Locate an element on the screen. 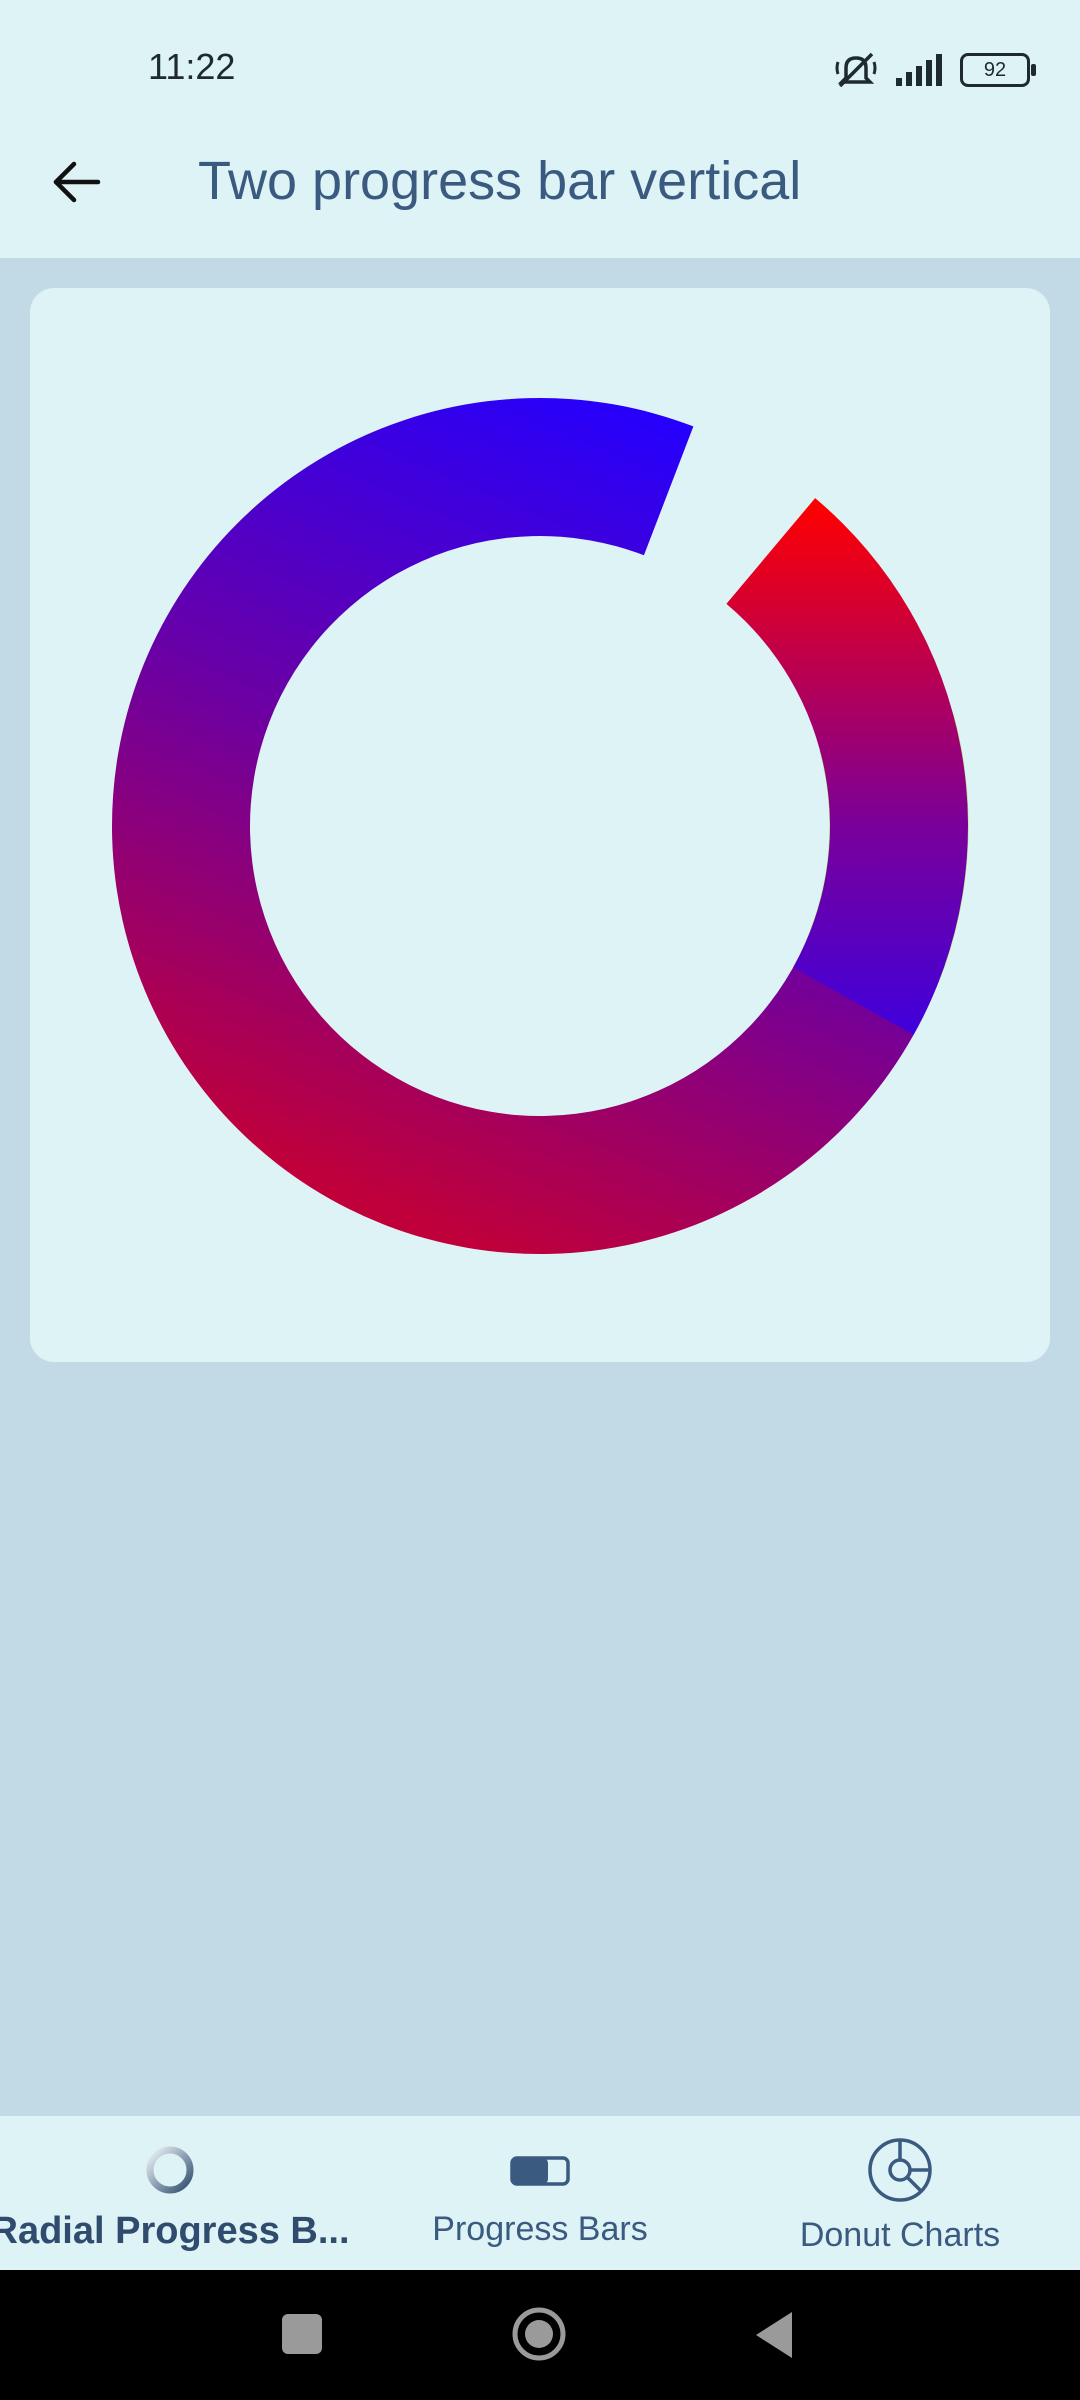 This screenshot has width=1080, height=2400. mute-icon is located at coordinates (856, 70).